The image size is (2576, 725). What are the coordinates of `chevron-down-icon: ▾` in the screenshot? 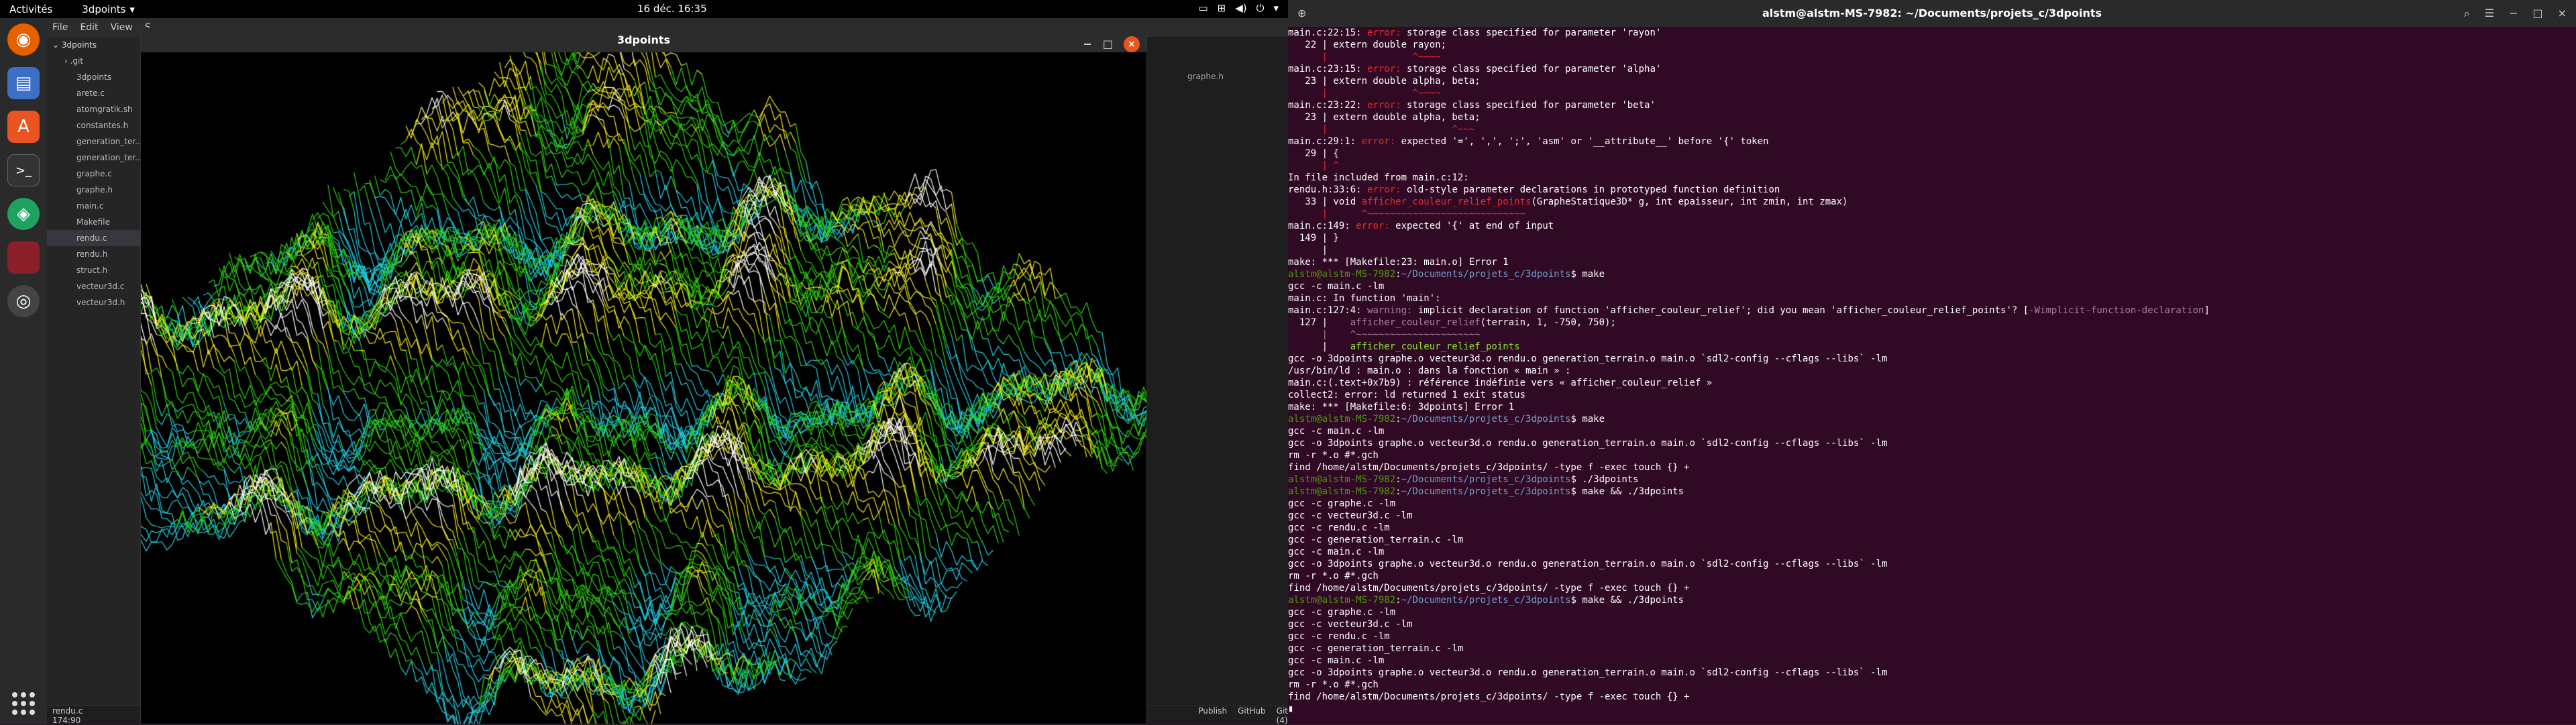 It's located at (1276, 8).